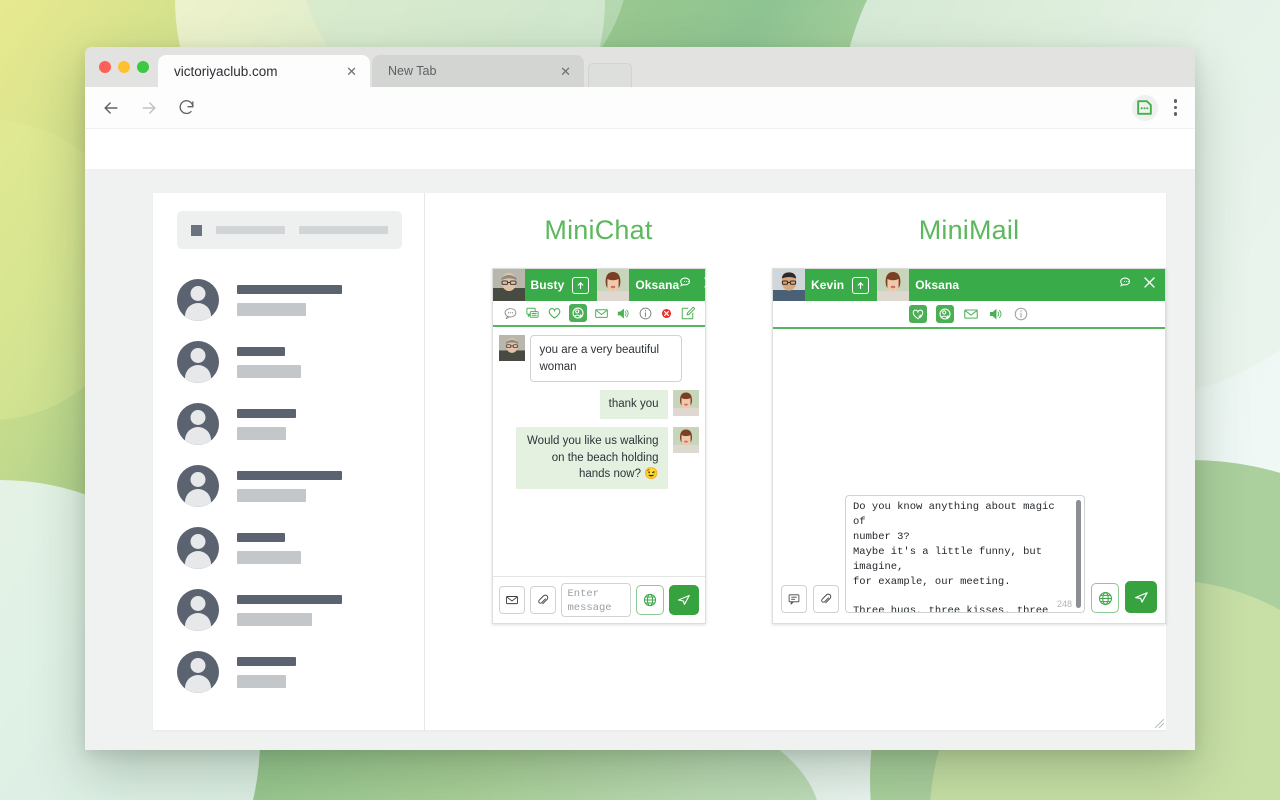  What do you see at coordinates (226, 71) in the screenshot?
I see `tab-title: victoriyaclub.com` at bounding box center [226, 71].